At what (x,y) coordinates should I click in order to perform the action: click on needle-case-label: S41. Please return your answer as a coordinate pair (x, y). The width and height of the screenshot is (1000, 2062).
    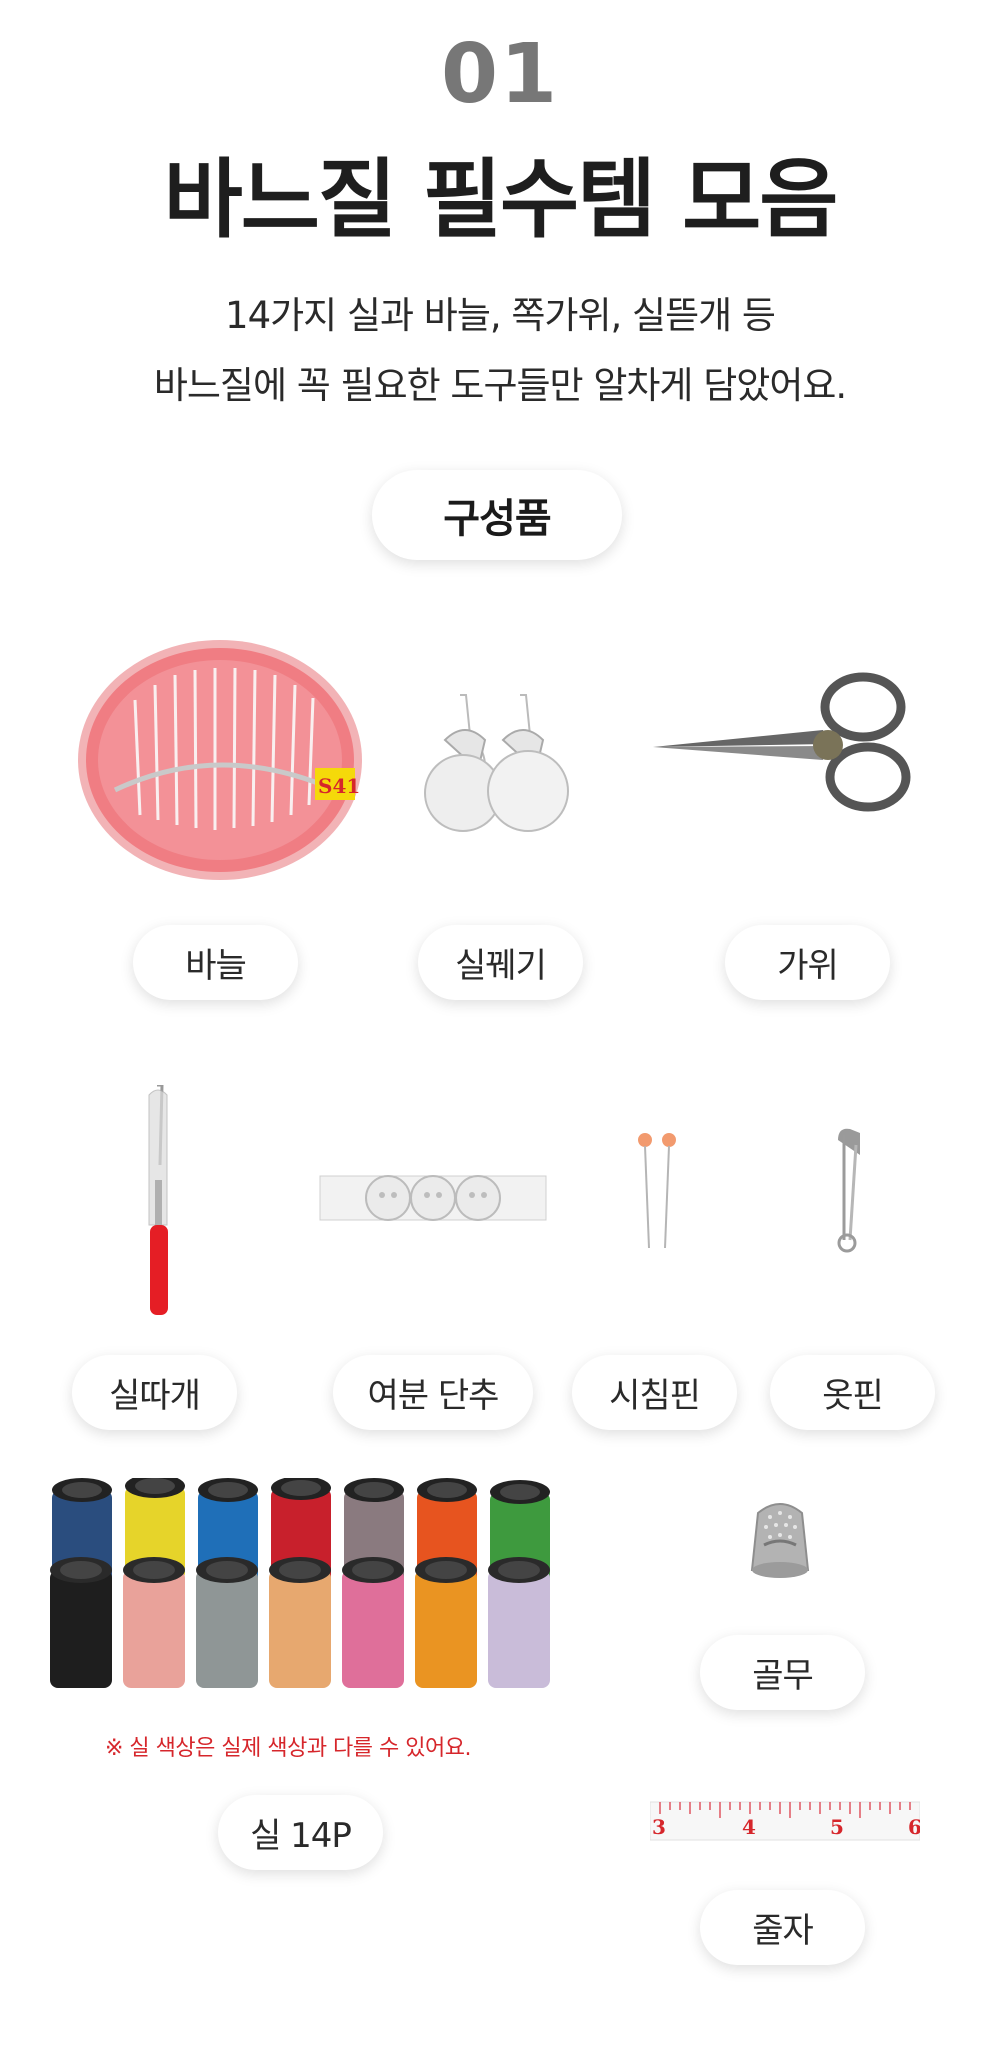
    Looking at the image, I should click on (339, 786).